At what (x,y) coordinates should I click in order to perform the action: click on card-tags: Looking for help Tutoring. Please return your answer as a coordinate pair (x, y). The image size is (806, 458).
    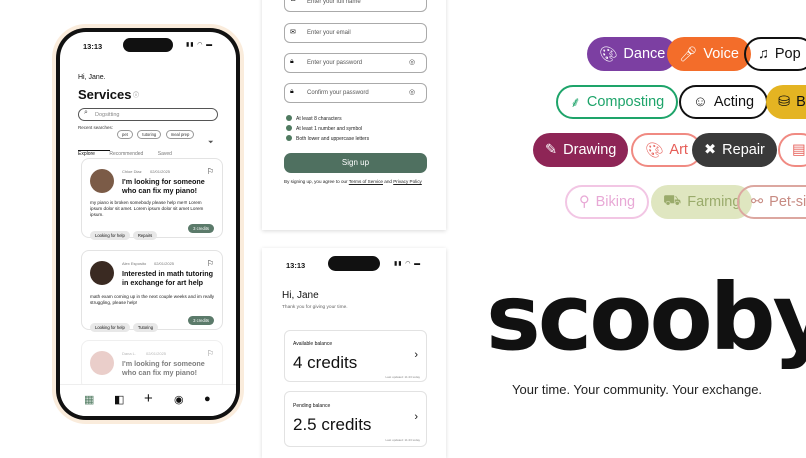
    Looking at the image, I should click on (125, 325).